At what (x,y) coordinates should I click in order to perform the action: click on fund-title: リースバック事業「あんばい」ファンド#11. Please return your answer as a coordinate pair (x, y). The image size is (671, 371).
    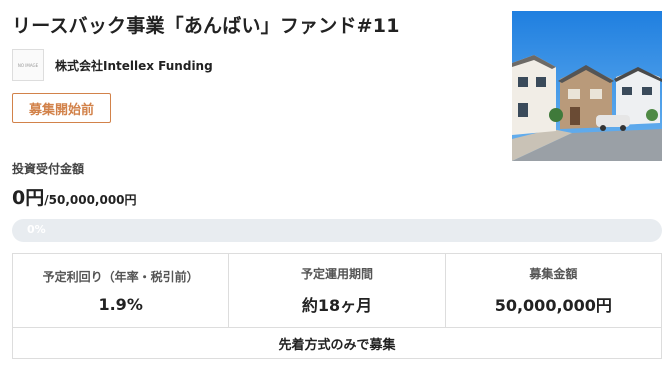
    Looking at the image, I should click on (206, 24).